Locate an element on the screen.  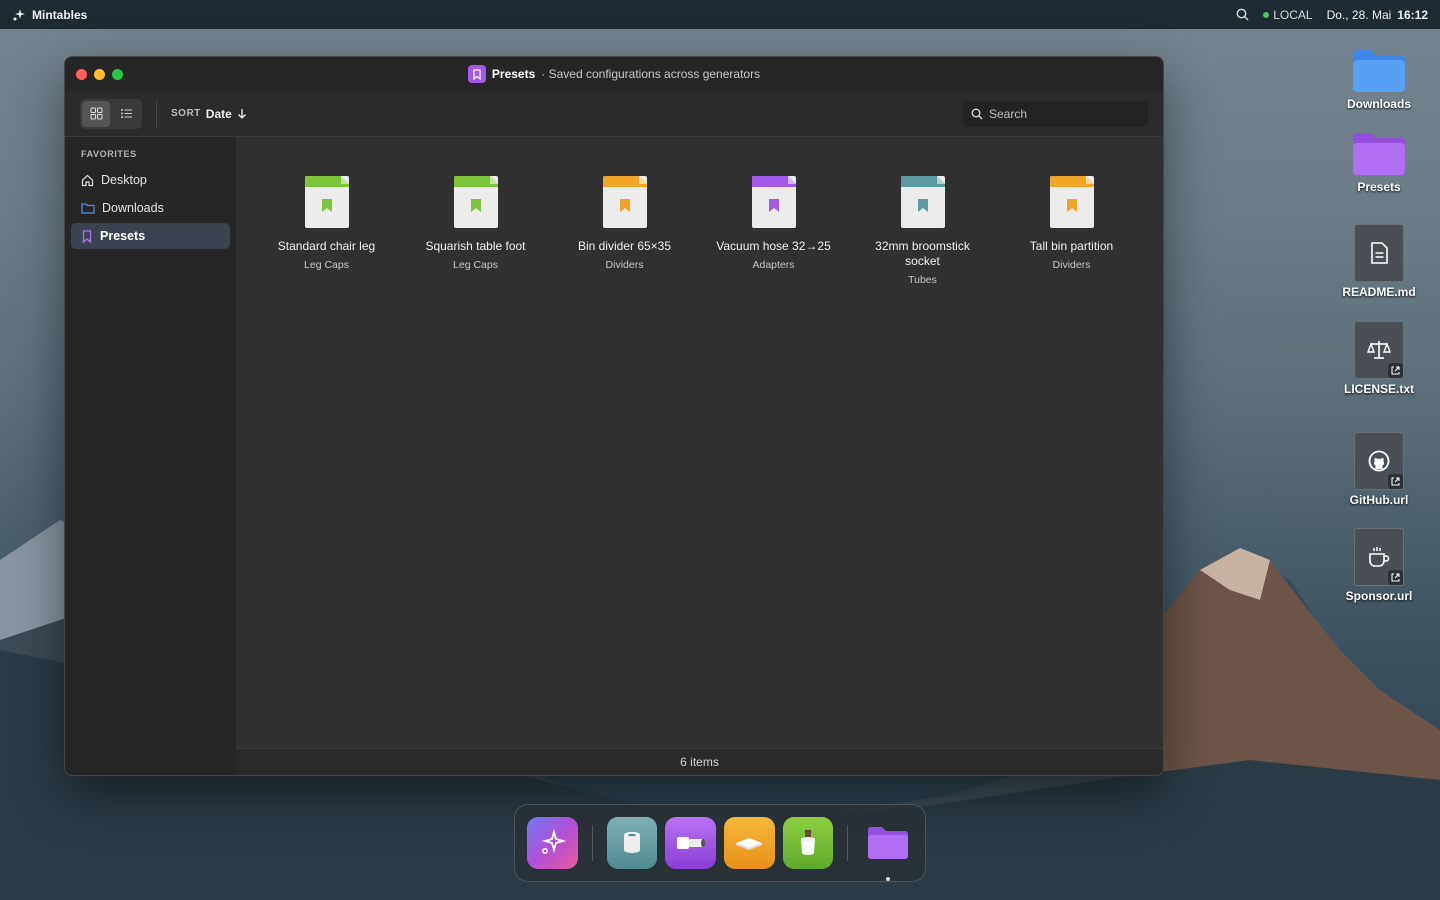
coffee-icon is located at coordinates (1379, 557).